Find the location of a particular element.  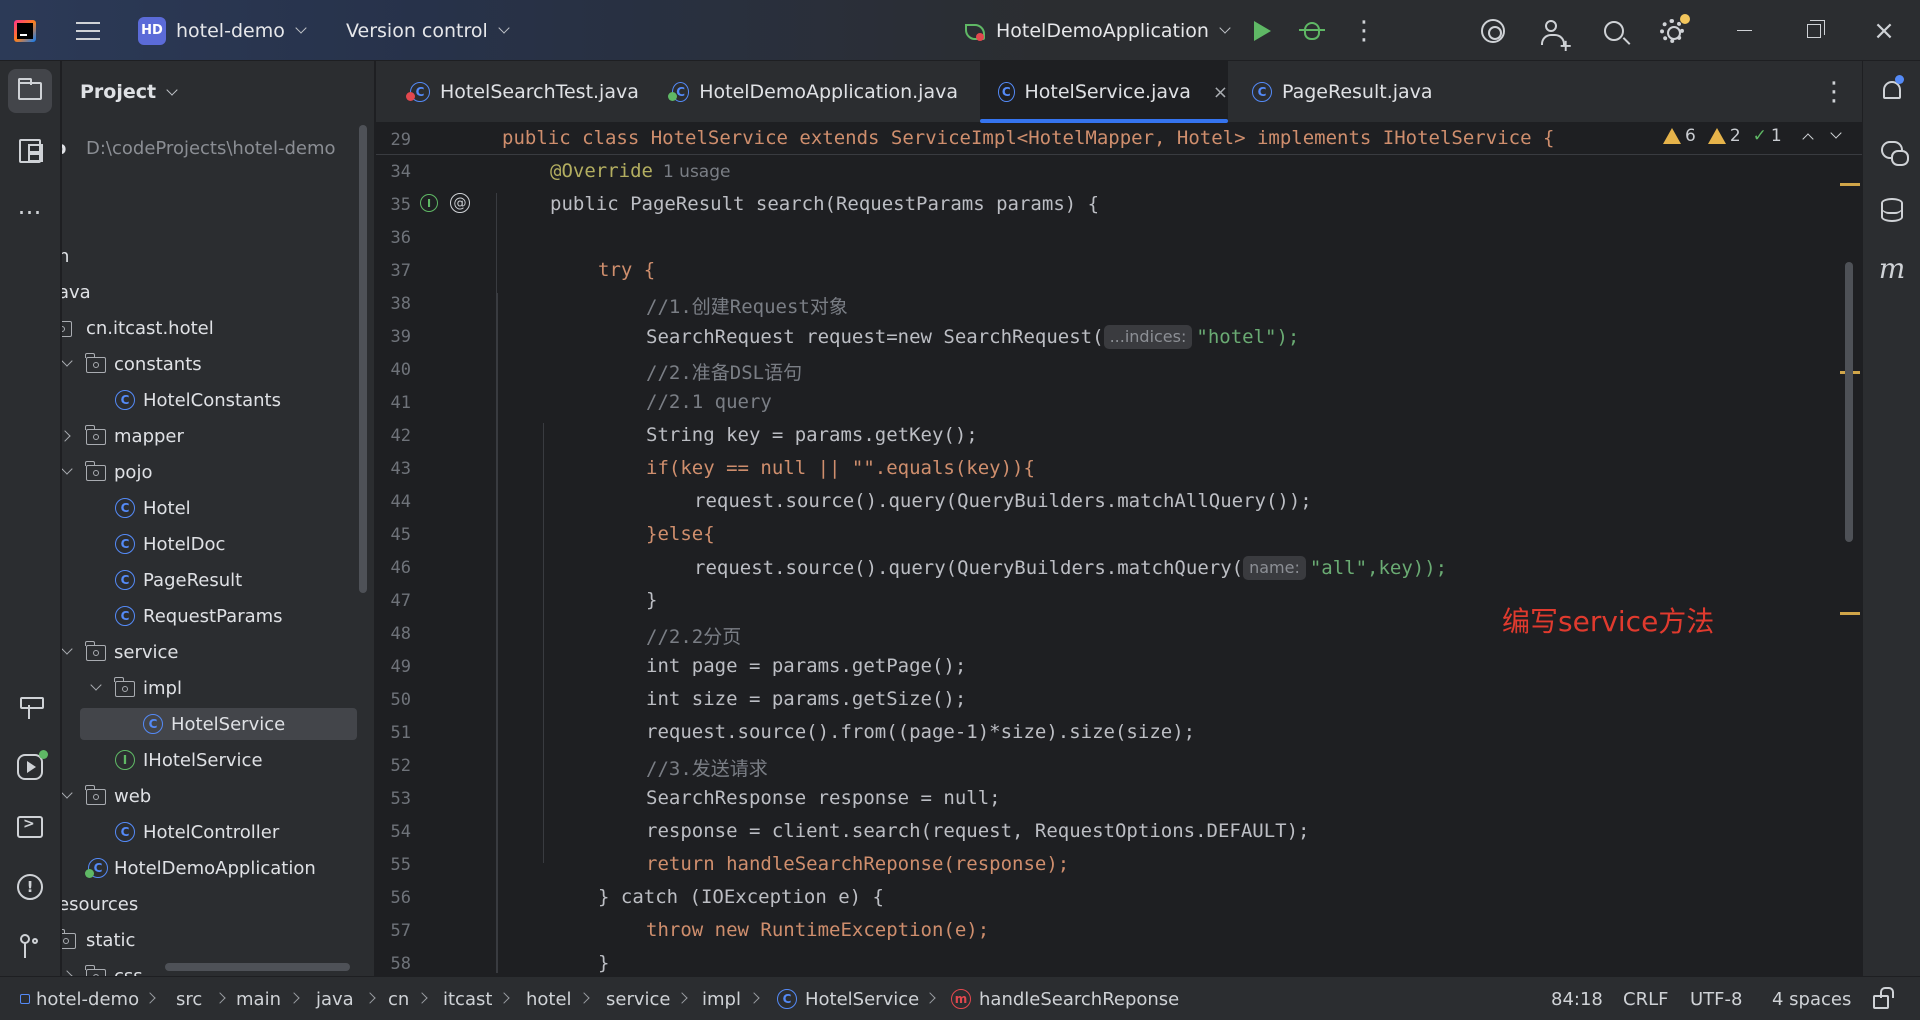

database-button is located at coordinates (1892, 210).